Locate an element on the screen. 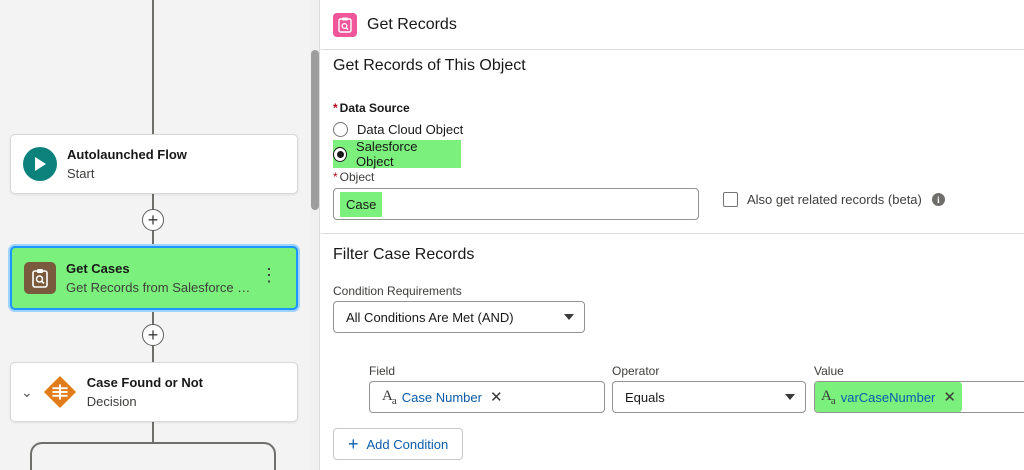 The width and height of the screenshot is (1024, 470). related-records-checkbox: Also get related records (beta) i is located at coordinates (834, 199).